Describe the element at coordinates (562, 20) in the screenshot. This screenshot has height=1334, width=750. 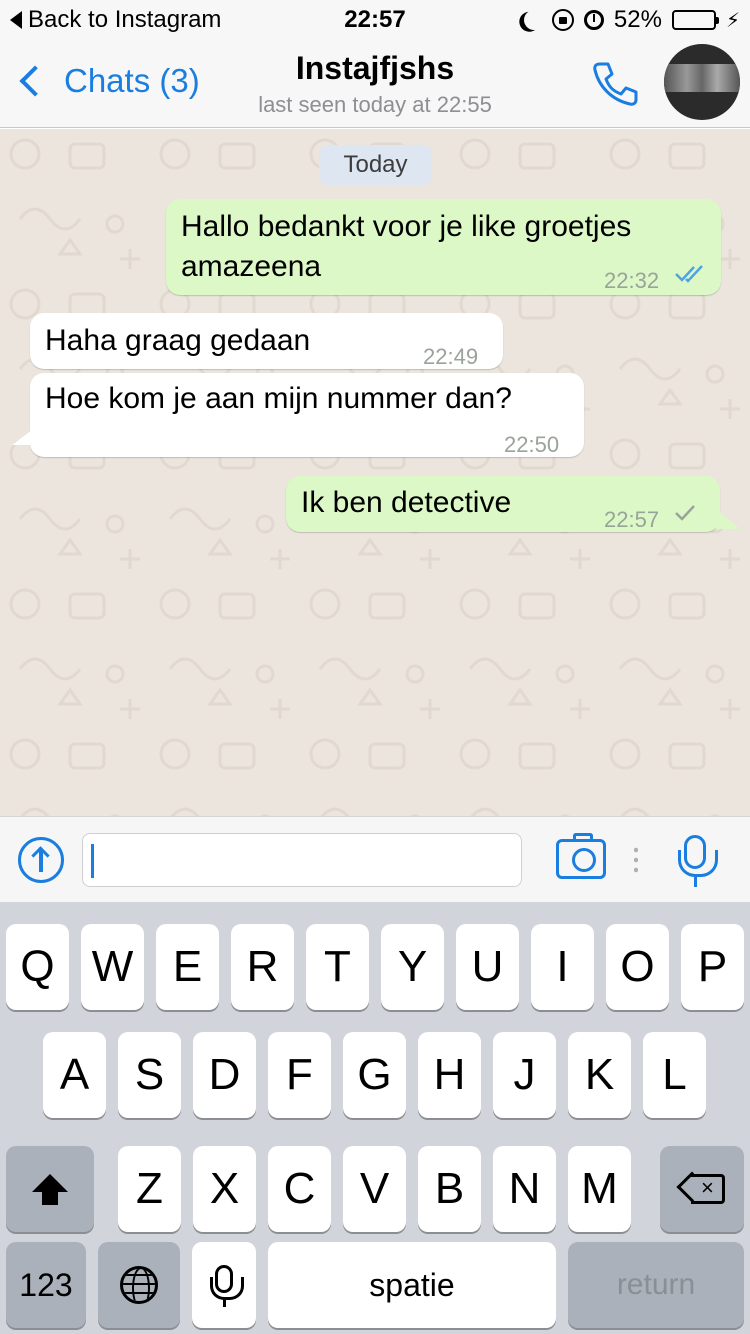
I see `rotation-lock-icon` at that location.